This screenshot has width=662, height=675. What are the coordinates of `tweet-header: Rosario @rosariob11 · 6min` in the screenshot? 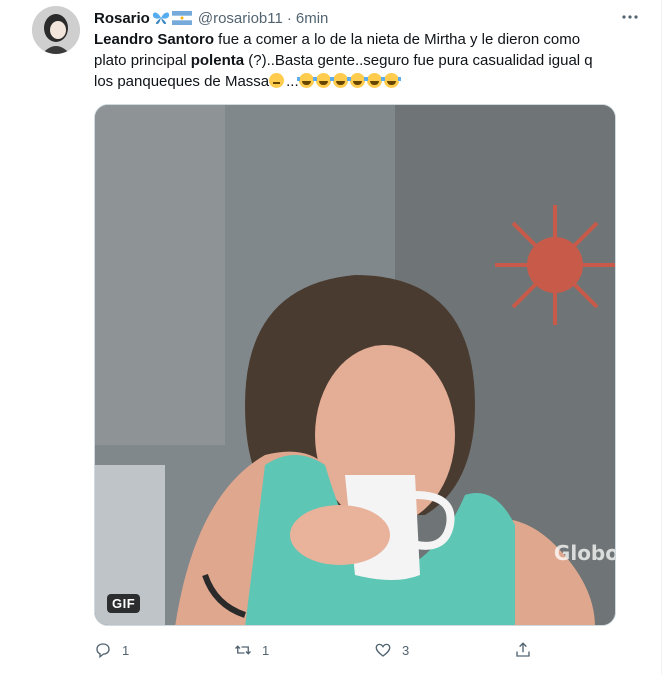 It's located at (367, 18).